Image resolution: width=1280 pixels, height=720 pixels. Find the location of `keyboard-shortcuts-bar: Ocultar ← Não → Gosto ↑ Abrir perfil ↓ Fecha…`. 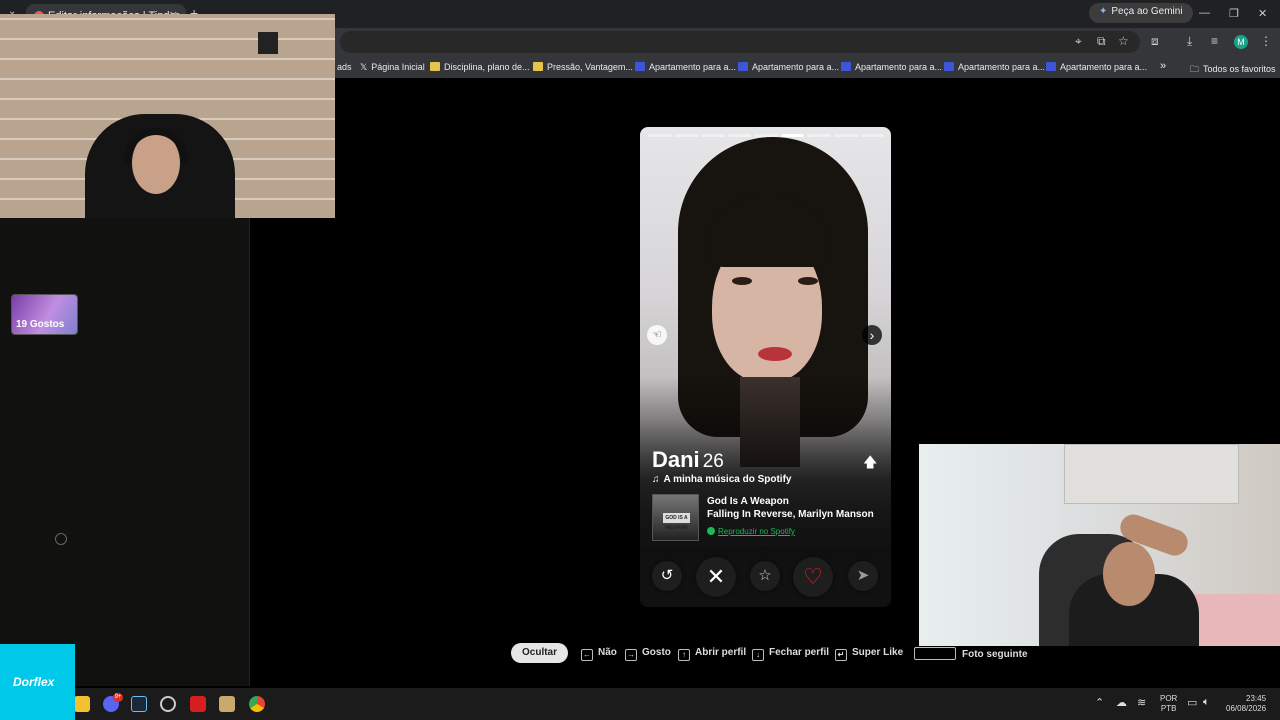

keyboard-shortcuts-bar: Ocultar ← Não → Gosto ↑ Abrir perfil ↓ Fecha… is located at coordinates (640, 654).